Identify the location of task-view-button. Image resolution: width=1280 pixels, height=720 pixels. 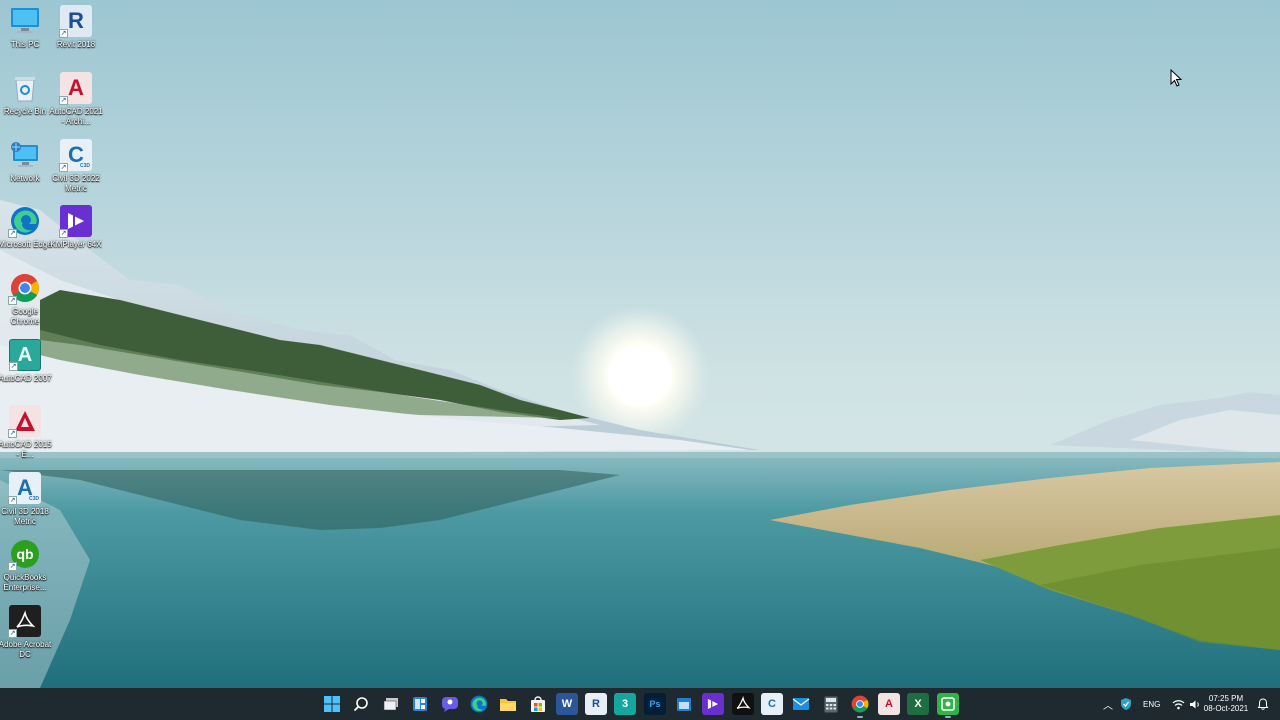
(391, 704).